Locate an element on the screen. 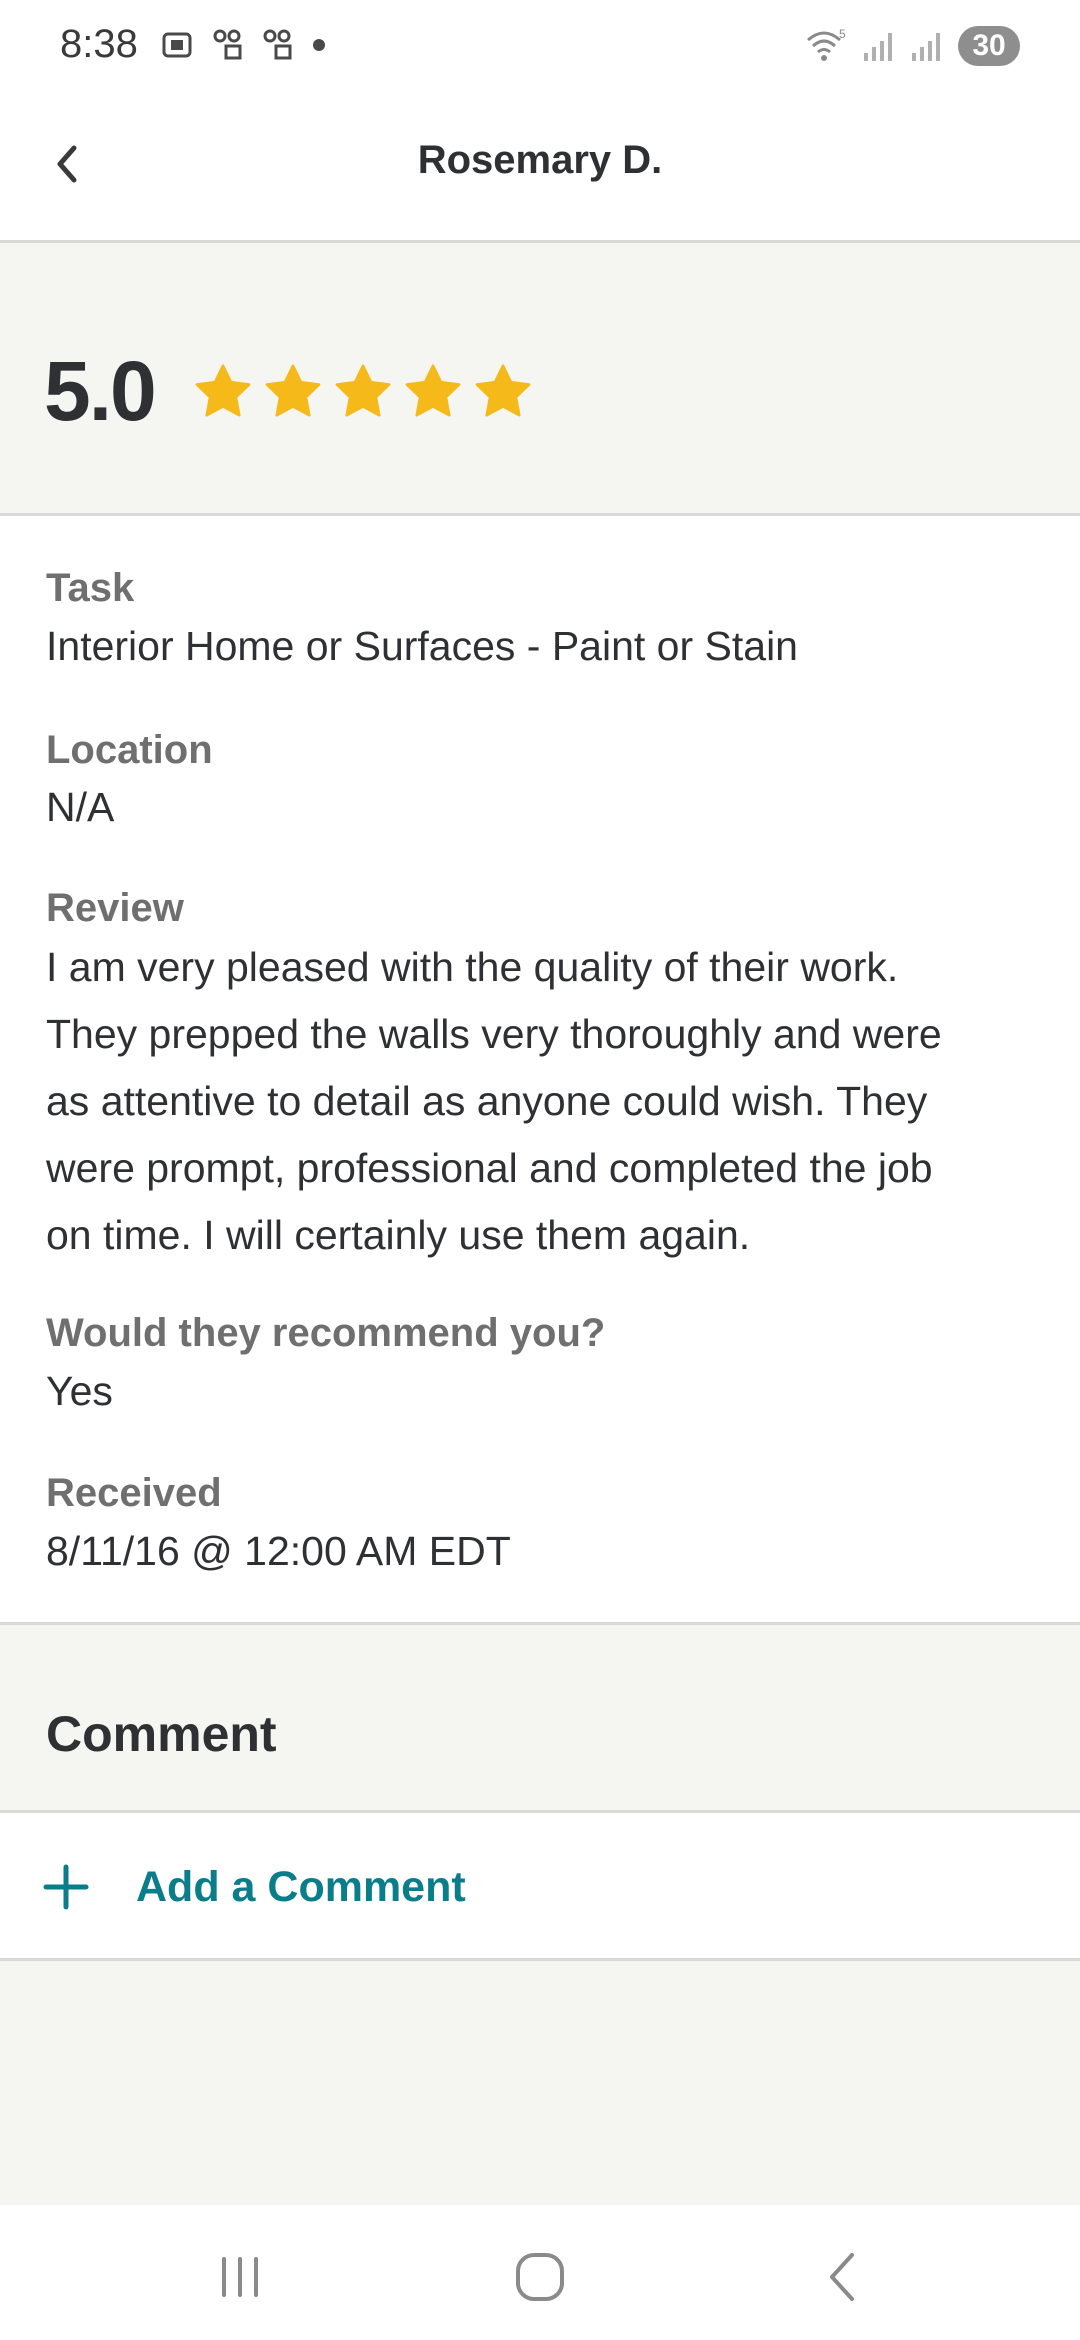  signal-icon is located at coordinates (878, 47).